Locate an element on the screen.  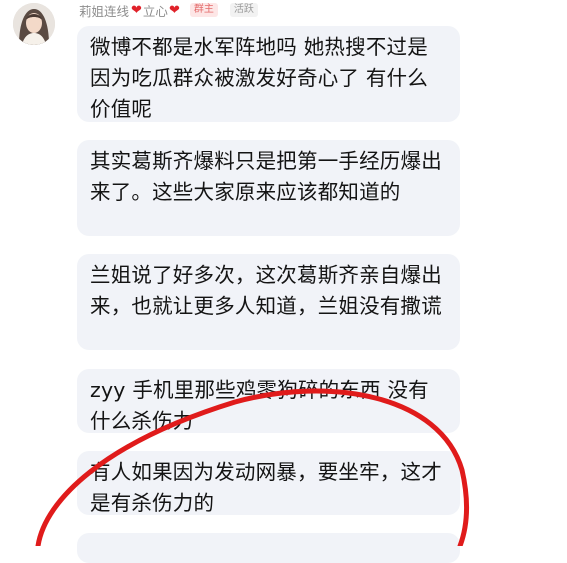
message-text: 有人如果因为发动网暴，要坐牢，这才是有杀伤力的 is located at coordinates (266, 487).